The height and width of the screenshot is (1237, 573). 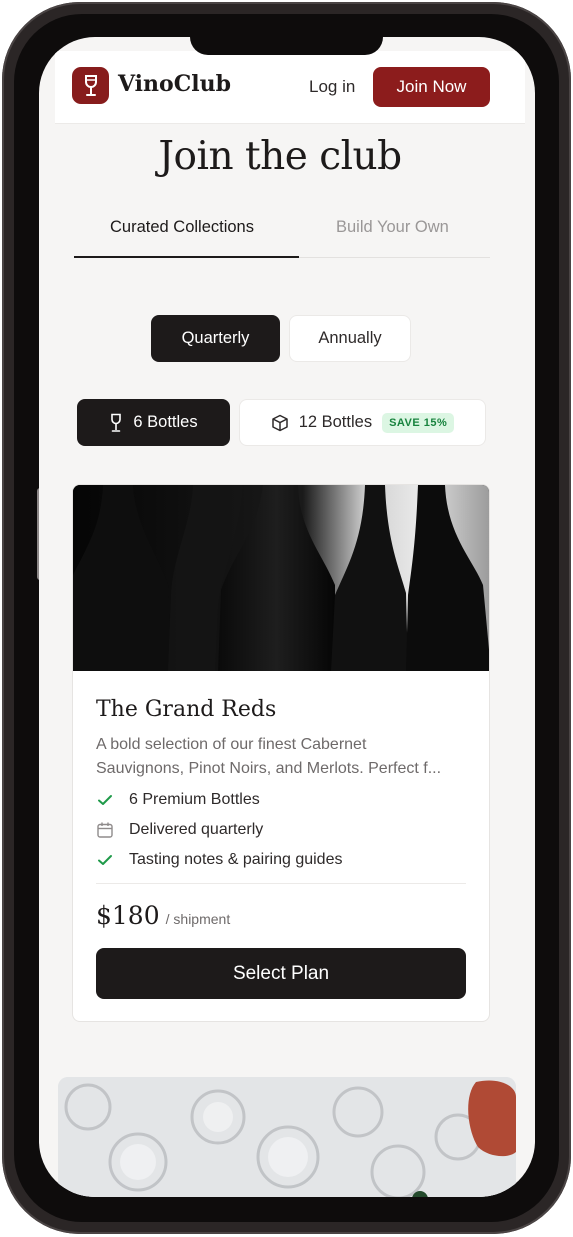 I want to click on collection-tabs: Curated Collections Build Your Own, so click(x=282, y=231).